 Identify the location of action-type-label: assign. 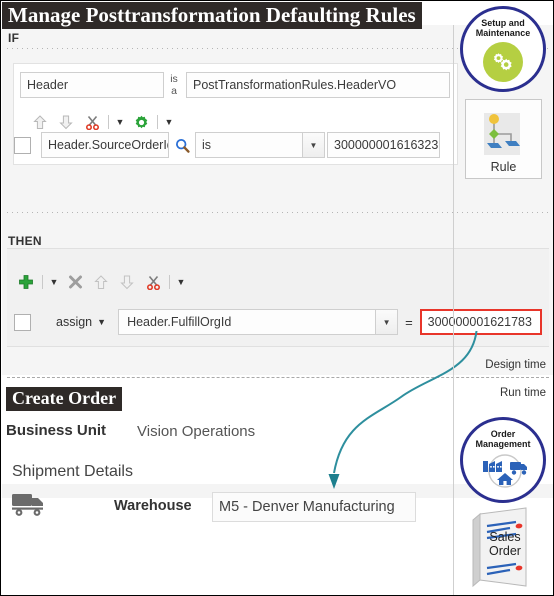
(74, 322).